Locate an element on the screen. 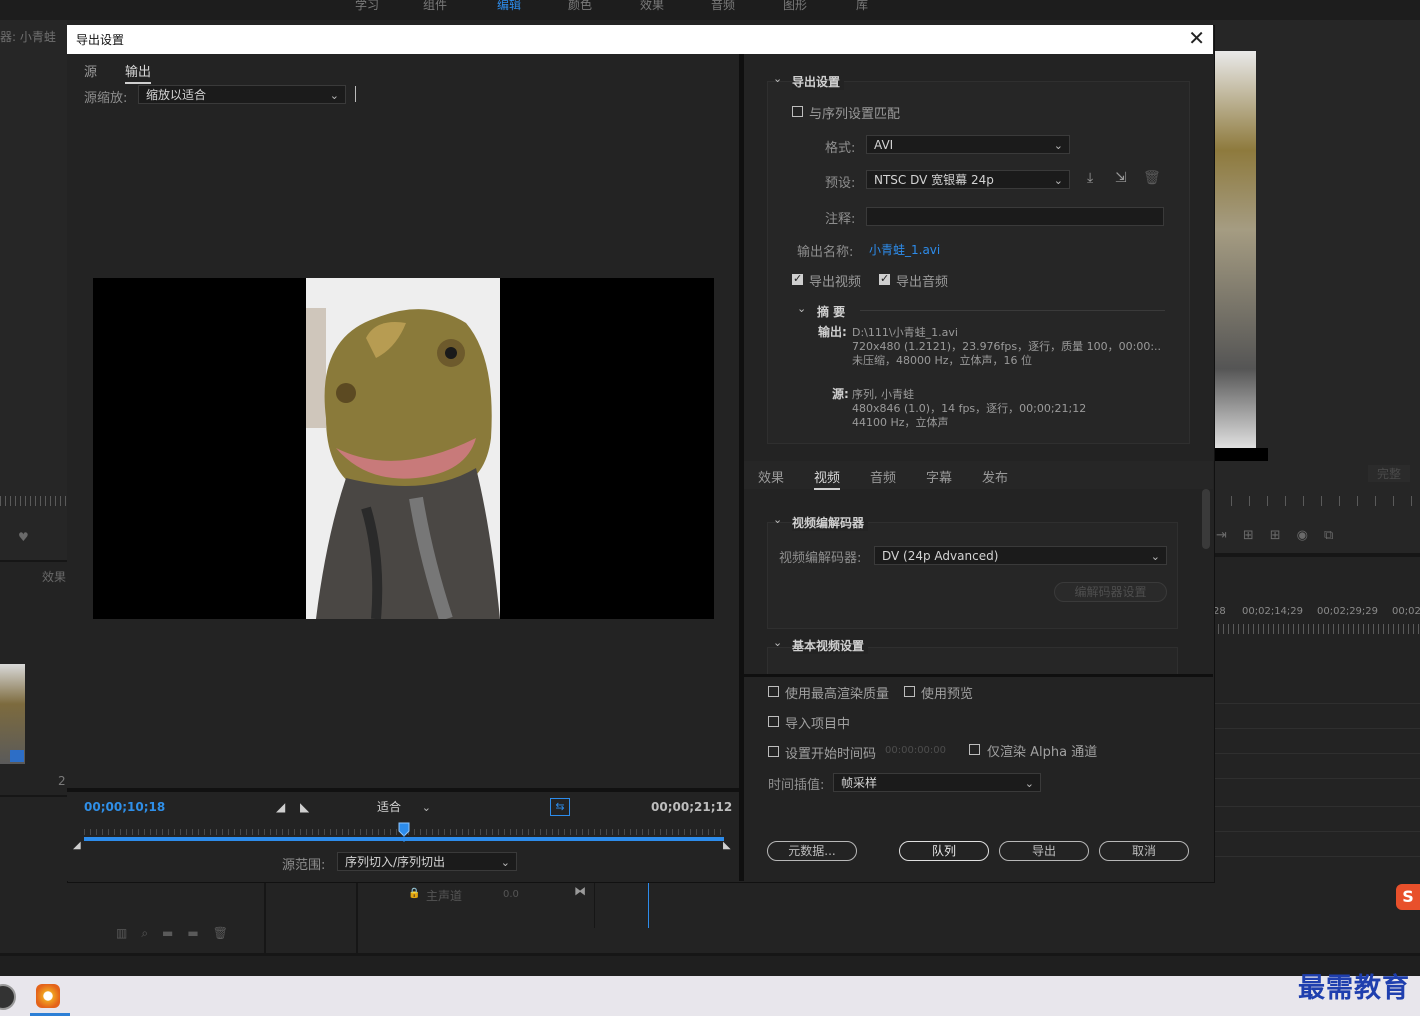 This screenshot has width=1420, height=1016. format-value: AVI is located at coordinates (884, 145).